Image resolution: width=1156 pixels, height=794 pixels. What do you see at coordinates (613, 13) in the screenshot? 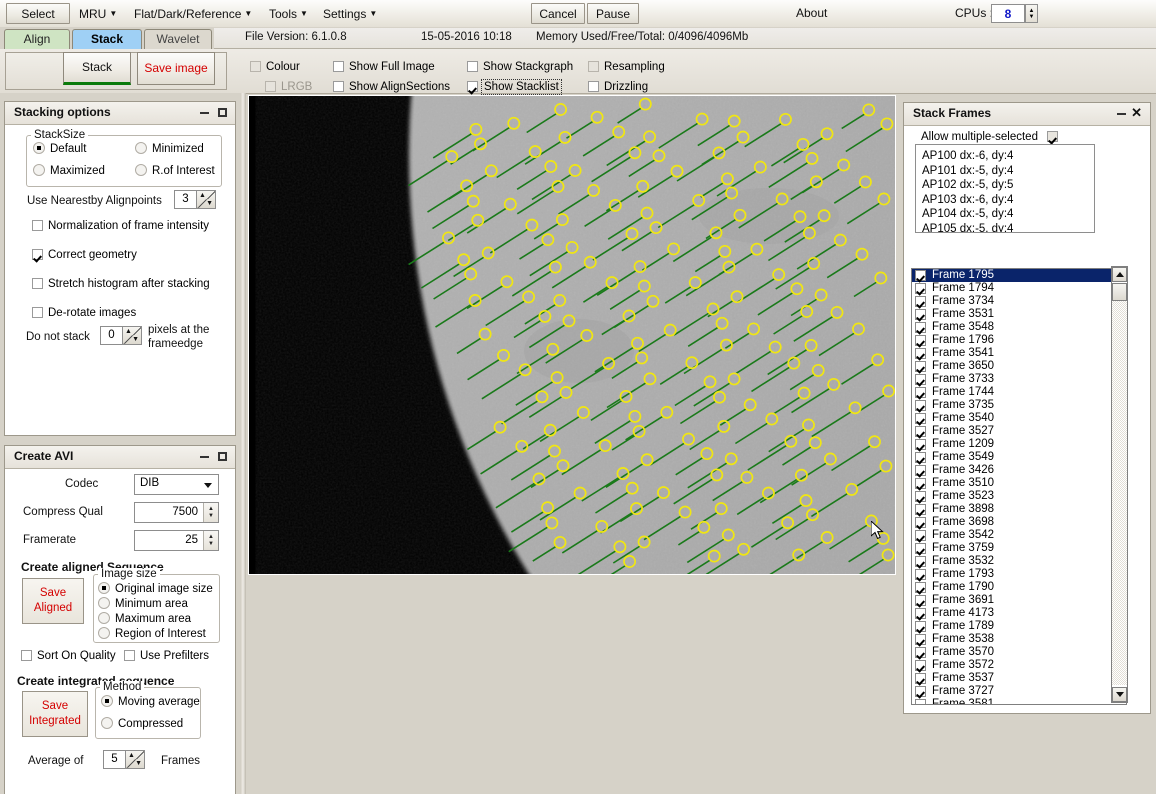
I see `pause-button: Pause` at bounding box center [613, 13].